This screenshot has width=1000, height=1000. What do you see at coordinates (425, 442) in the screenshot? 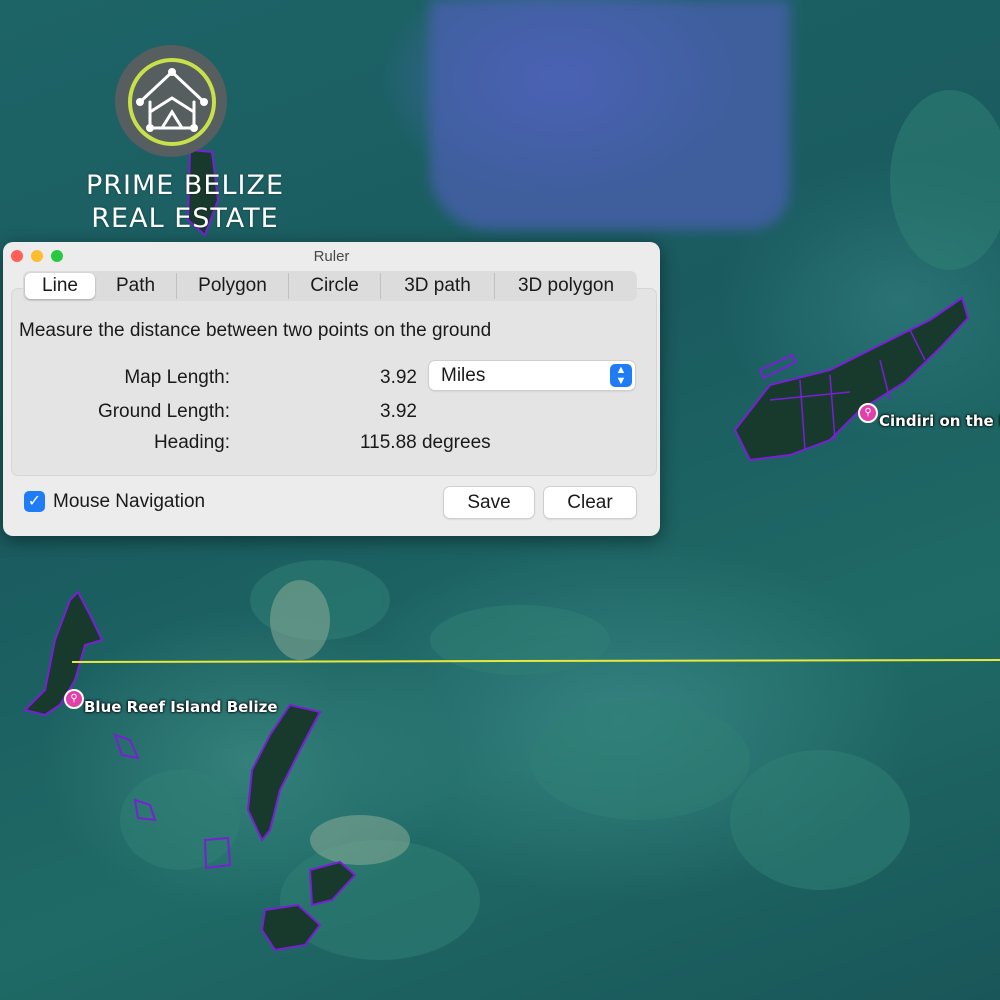
I see `heading-value: 115.88 degrees` at bounding box center [425, 442].